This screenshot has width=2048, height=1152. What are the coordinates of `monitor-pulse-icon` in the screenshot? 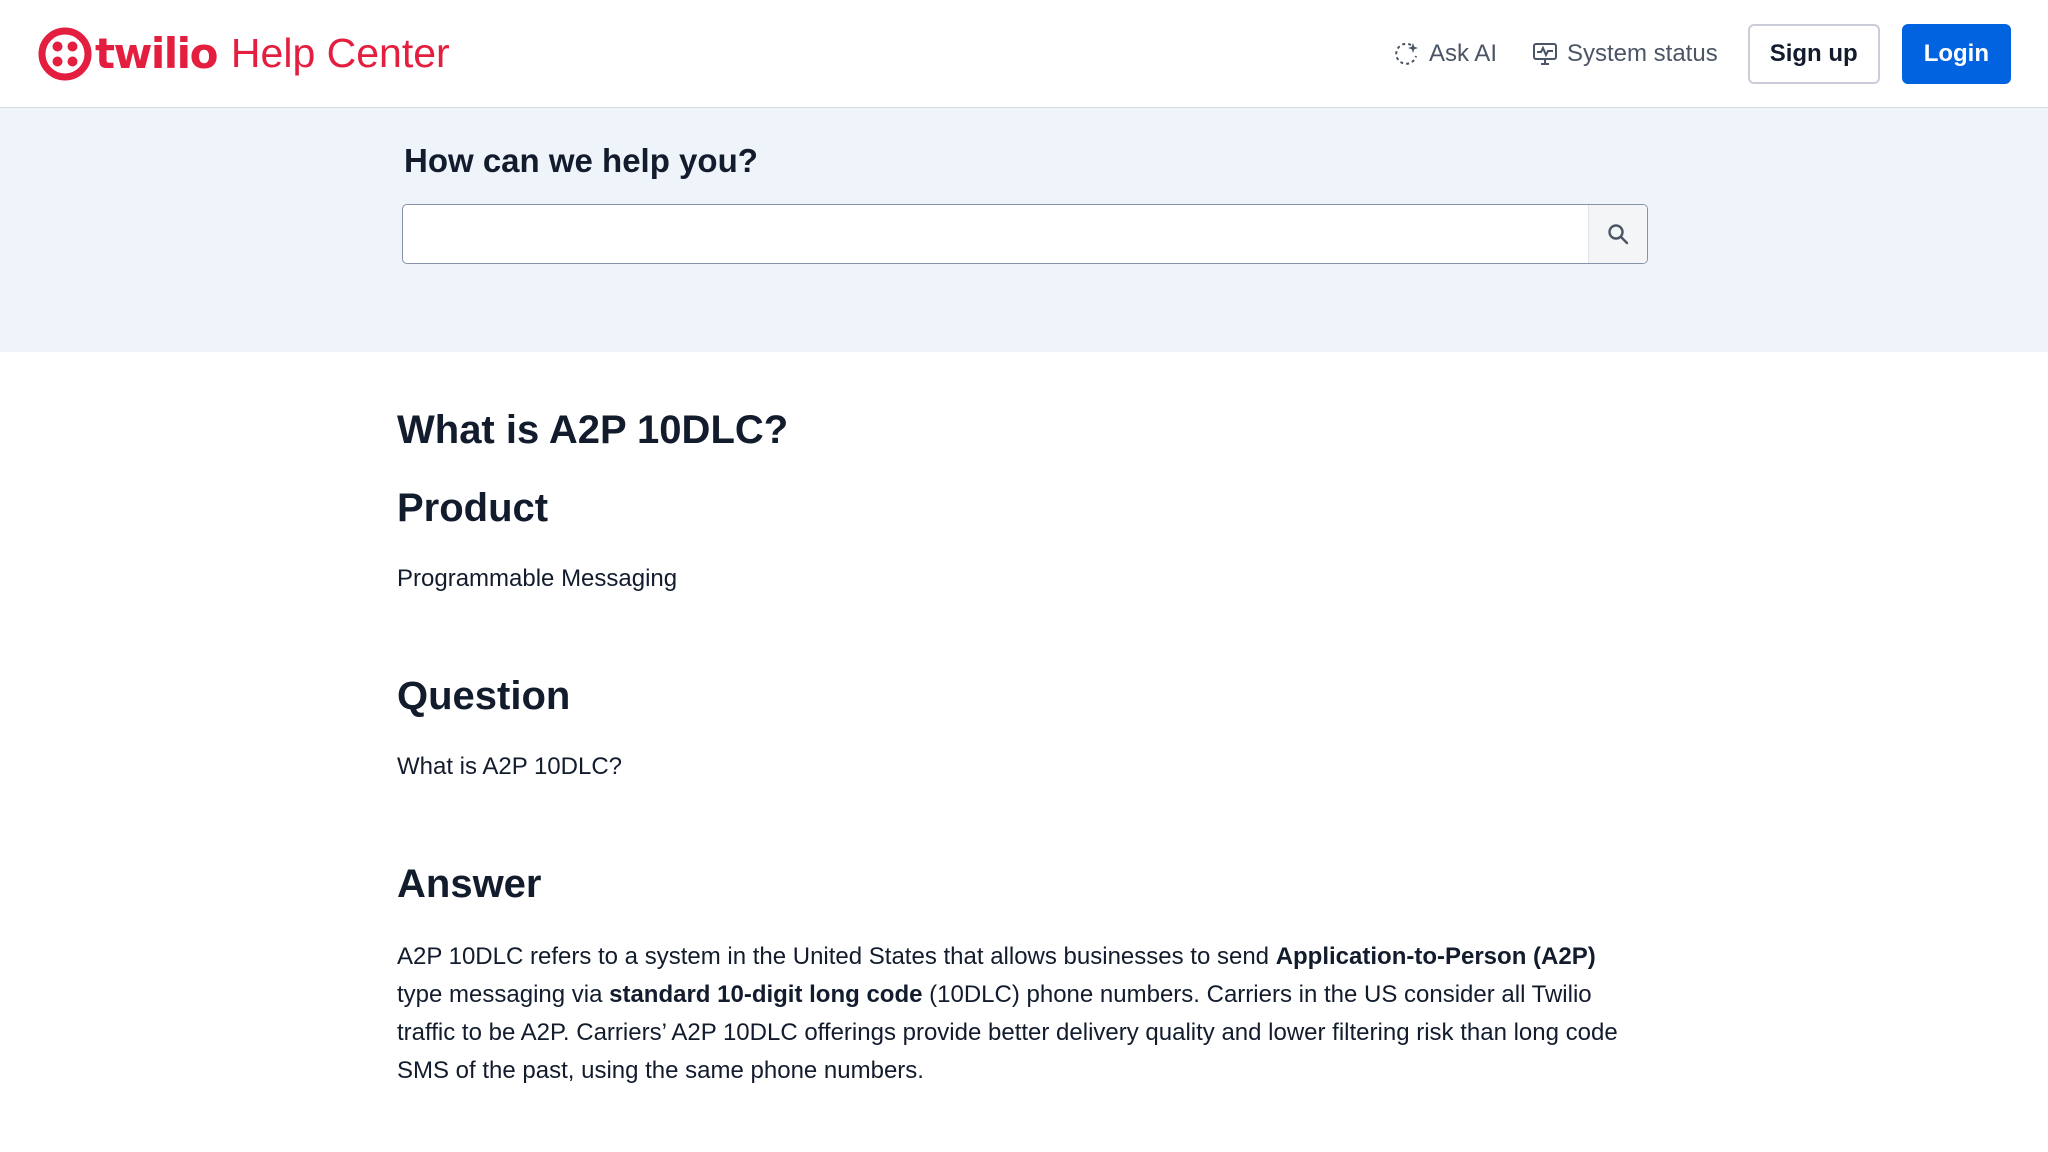 It's located at (1544, 53).